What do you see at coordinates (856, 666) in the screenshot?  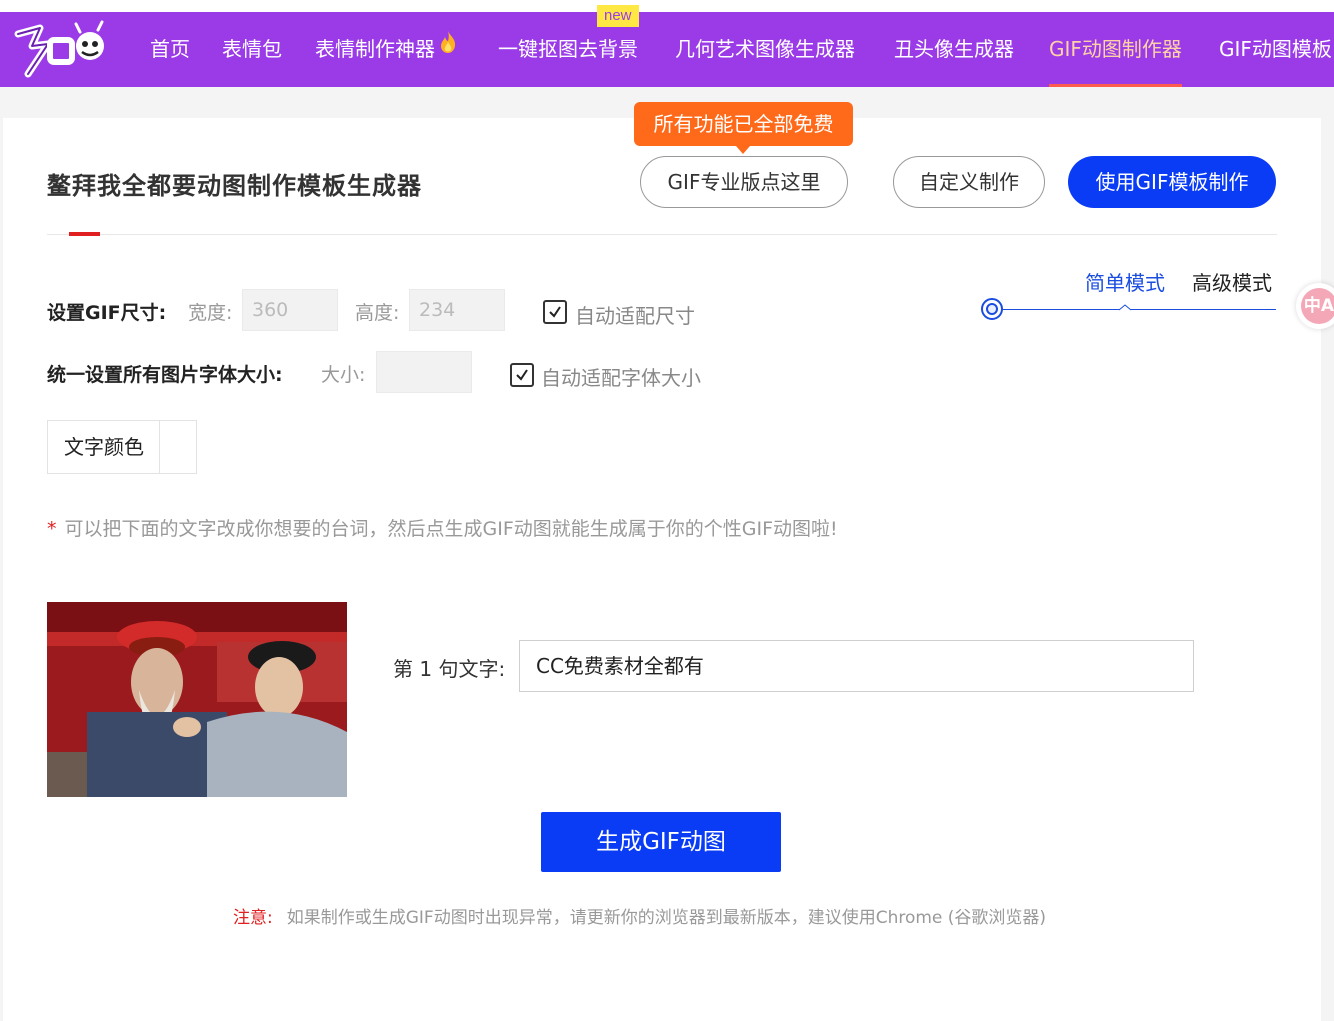 I see `line-1-text-input: CC免费素材全都有` at bounding box center [856, 666].